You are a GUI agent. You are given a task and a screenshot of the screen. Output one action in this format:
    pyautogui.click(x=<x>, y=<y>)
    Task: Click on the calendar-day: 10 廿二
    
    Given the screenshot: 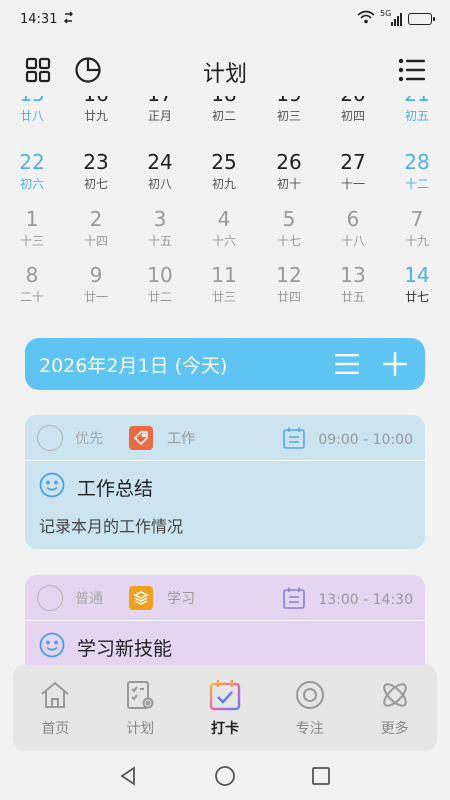 What is the action you would take?
    pyautogui.click(x=160, y=284)
    